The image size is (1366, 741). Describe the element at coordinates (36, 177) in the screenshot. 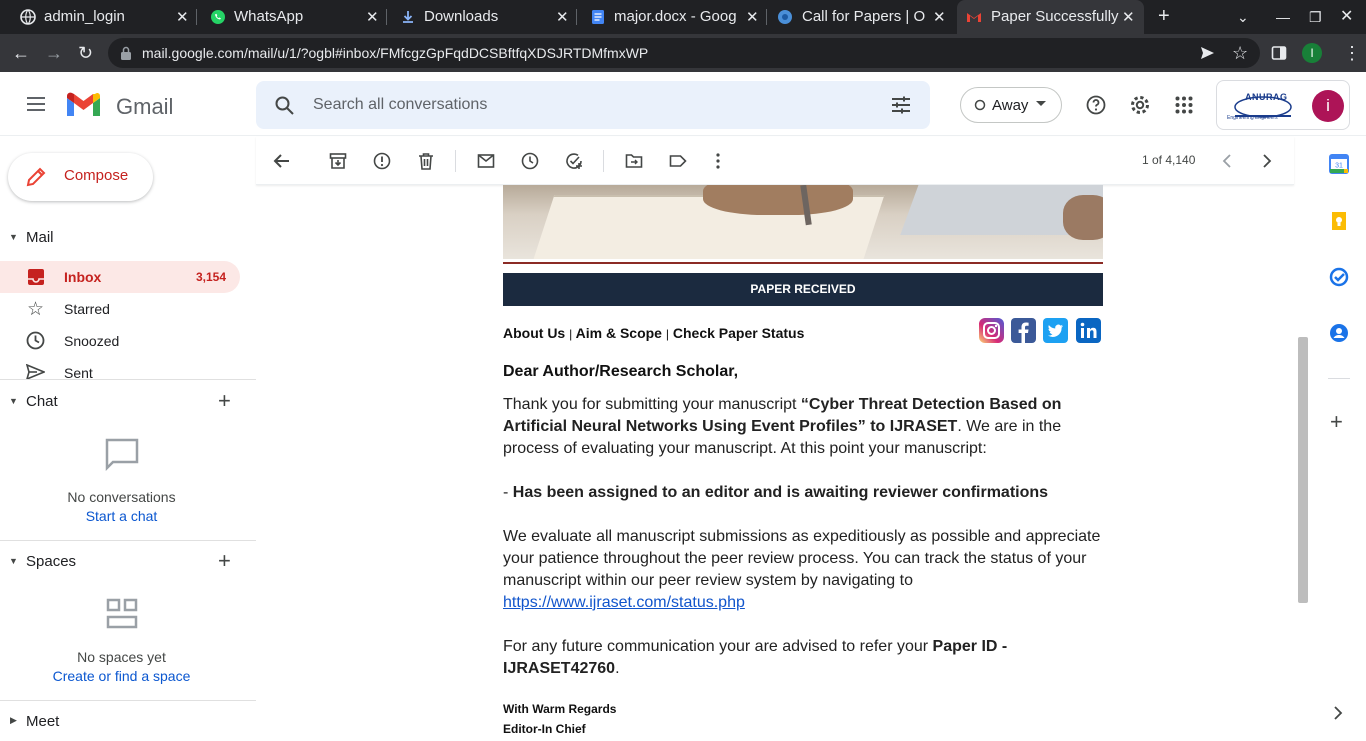

I see `pencil-icon` at that location.